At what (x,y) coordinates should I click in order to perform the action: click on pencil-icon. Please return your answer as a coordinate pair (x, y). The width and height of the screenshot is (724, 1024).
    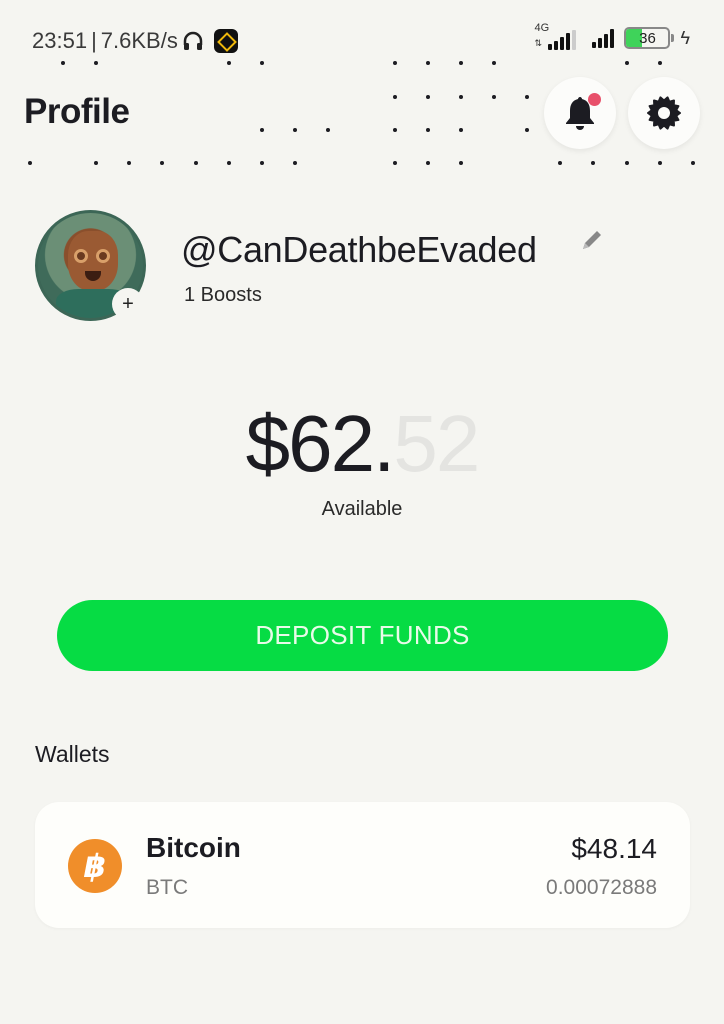
    Looking at the image, I should click on (592, 240).